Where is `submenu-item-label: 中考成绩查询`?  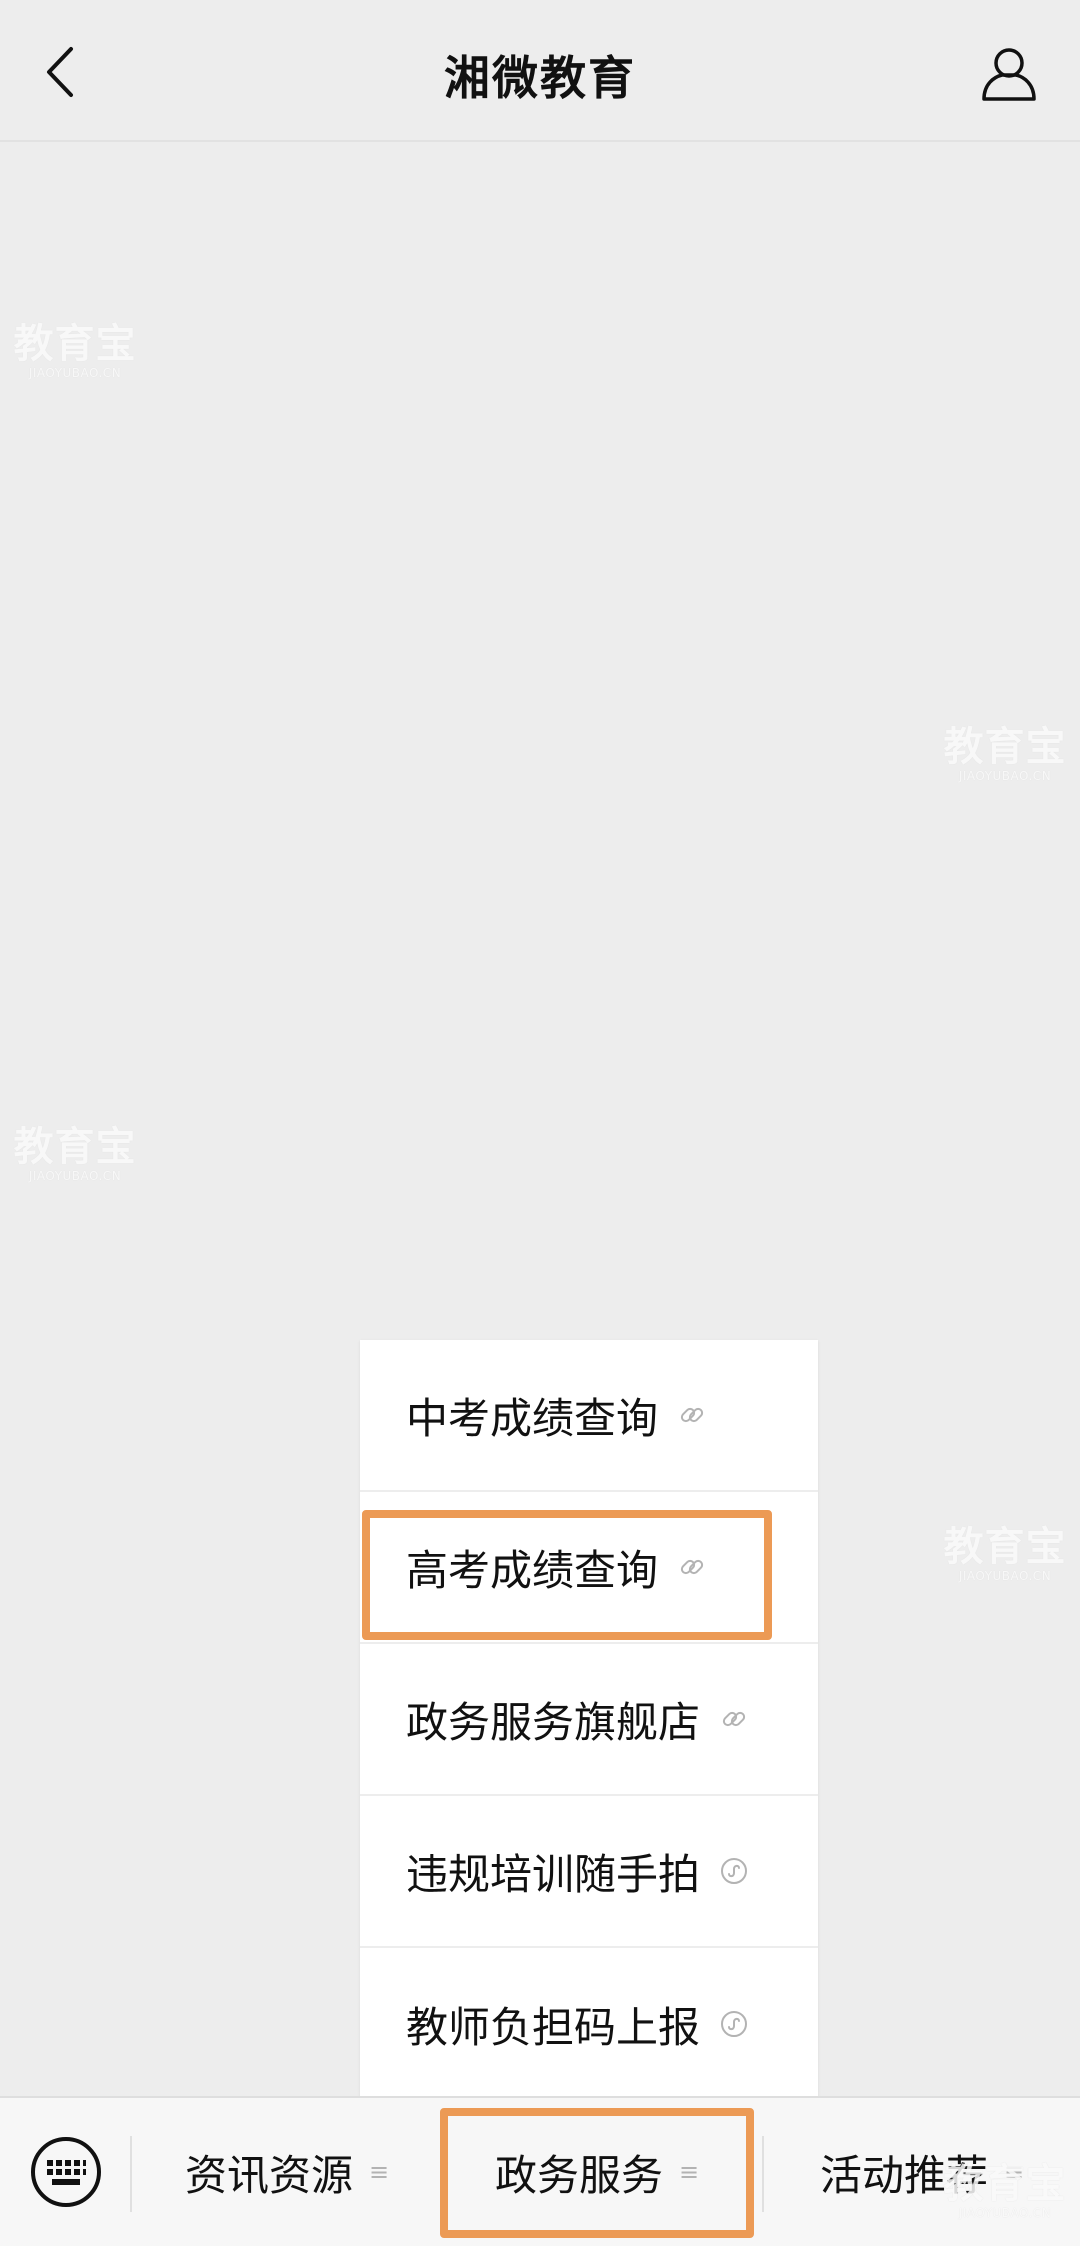
submenu-item-label: 中考成绩查询 is located at coordinates (532, 1418).